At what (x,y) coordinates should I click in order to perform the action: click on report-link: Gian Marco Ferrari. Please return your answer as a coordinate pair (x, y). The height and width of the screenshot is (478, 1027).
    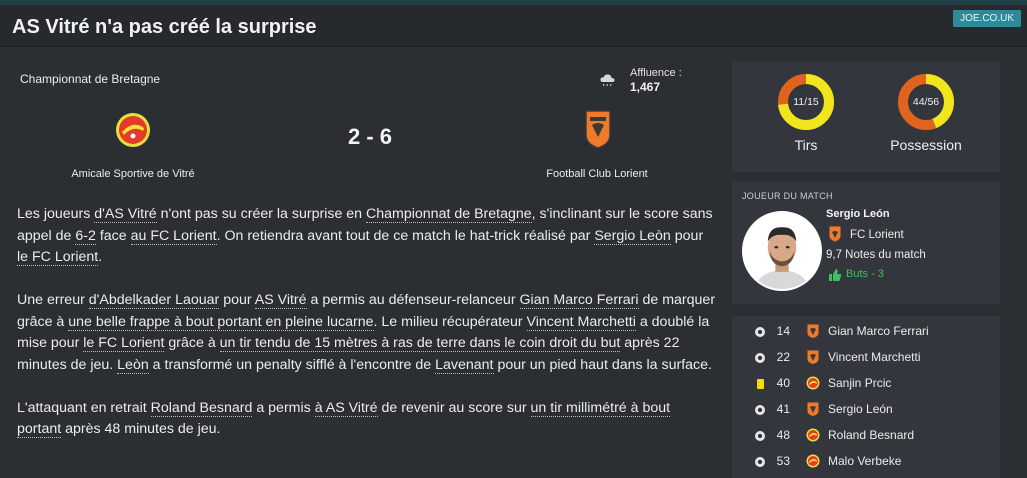
    Looking at the image, I should click on (579, 300).